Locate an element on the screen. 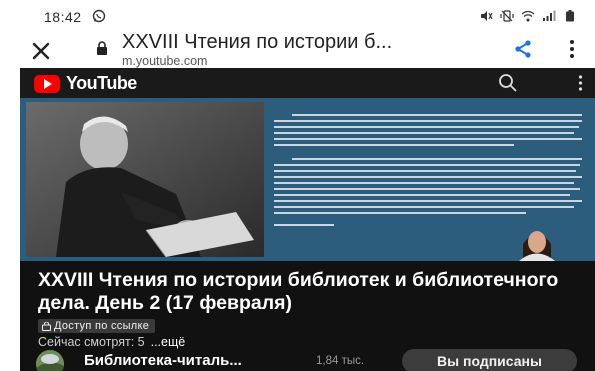 Image resolution: width=595 pixels, height=371 pixels. youtube-logo: YouTube is located at coordinates (85, 83).